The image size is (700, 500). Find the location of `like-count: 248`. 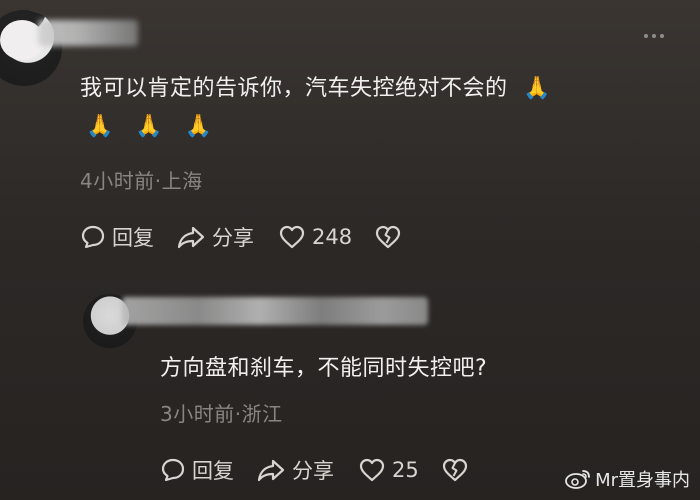

like-count: 248 is located at coordinates (332, 237).